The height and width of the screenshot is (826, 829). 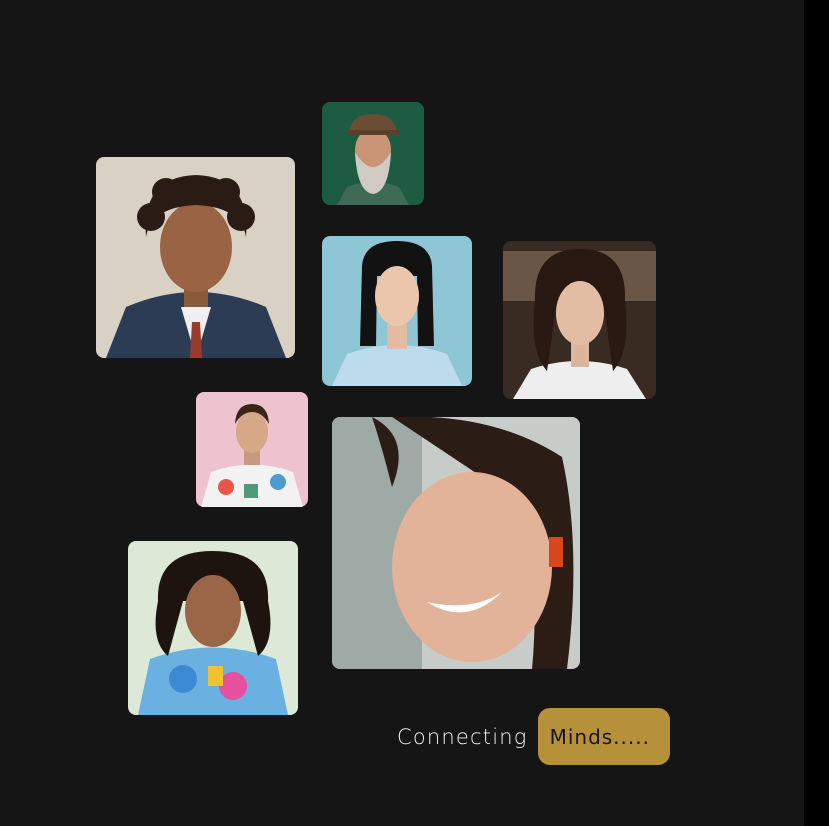 I want to click on portrait-man-colorful-hoodie, so click(x=252, y=449).